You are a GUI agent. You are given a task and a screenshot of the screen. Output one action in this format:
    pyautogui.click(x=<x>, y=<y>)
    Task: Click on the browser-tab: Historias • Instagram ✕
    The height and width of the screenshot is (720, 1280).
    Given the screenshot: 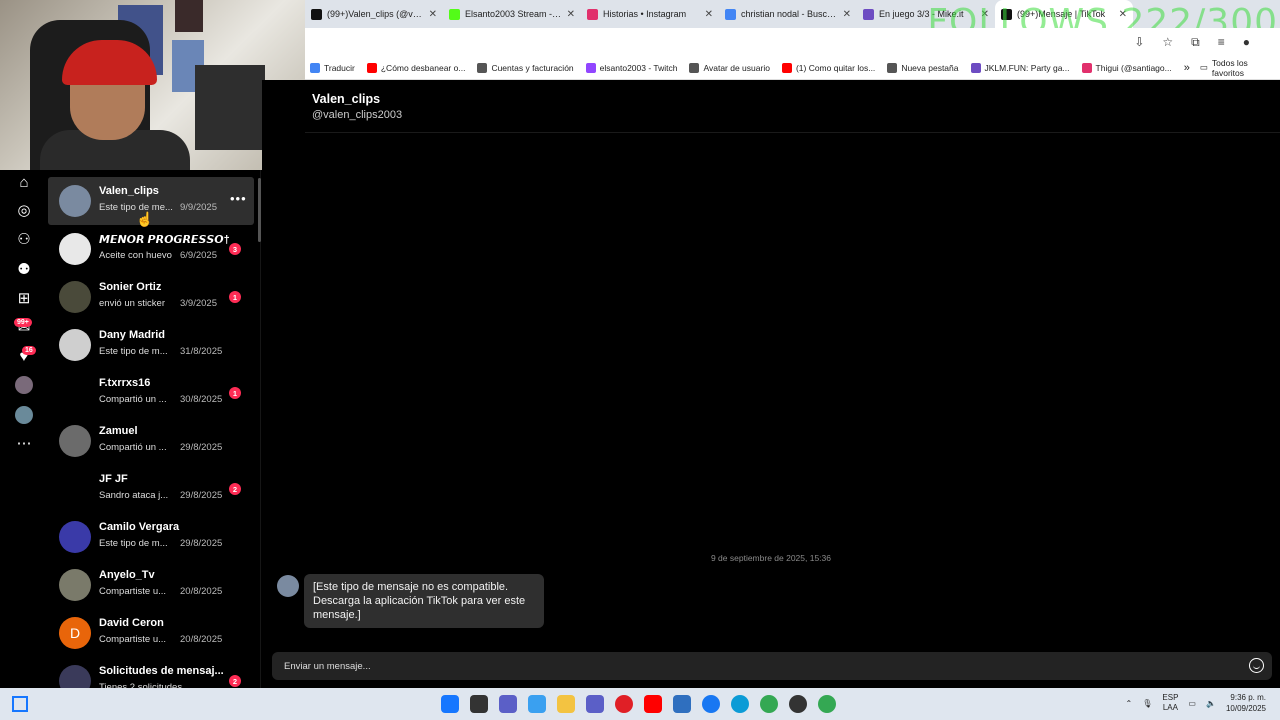 What is the action you would take?
    pyautogui.click(x=650, y=14)
    